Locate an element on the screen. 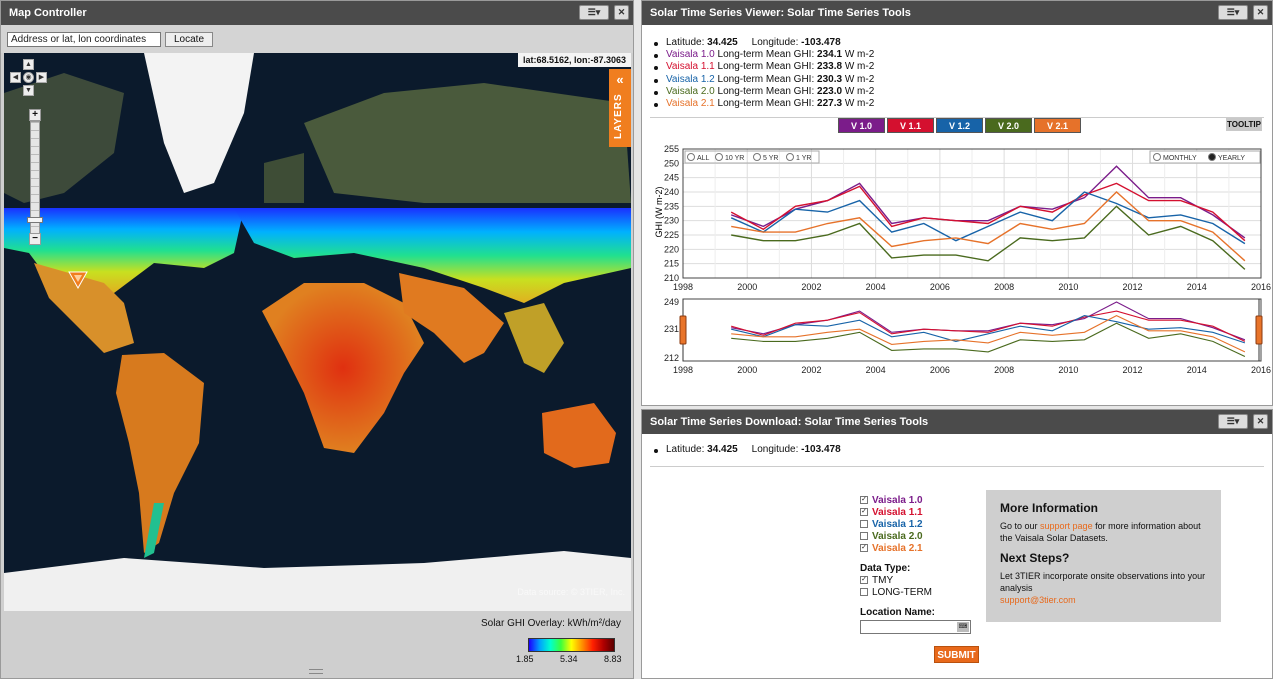  keyboard-icon: ⌨ is located at coordinates (963, 627).